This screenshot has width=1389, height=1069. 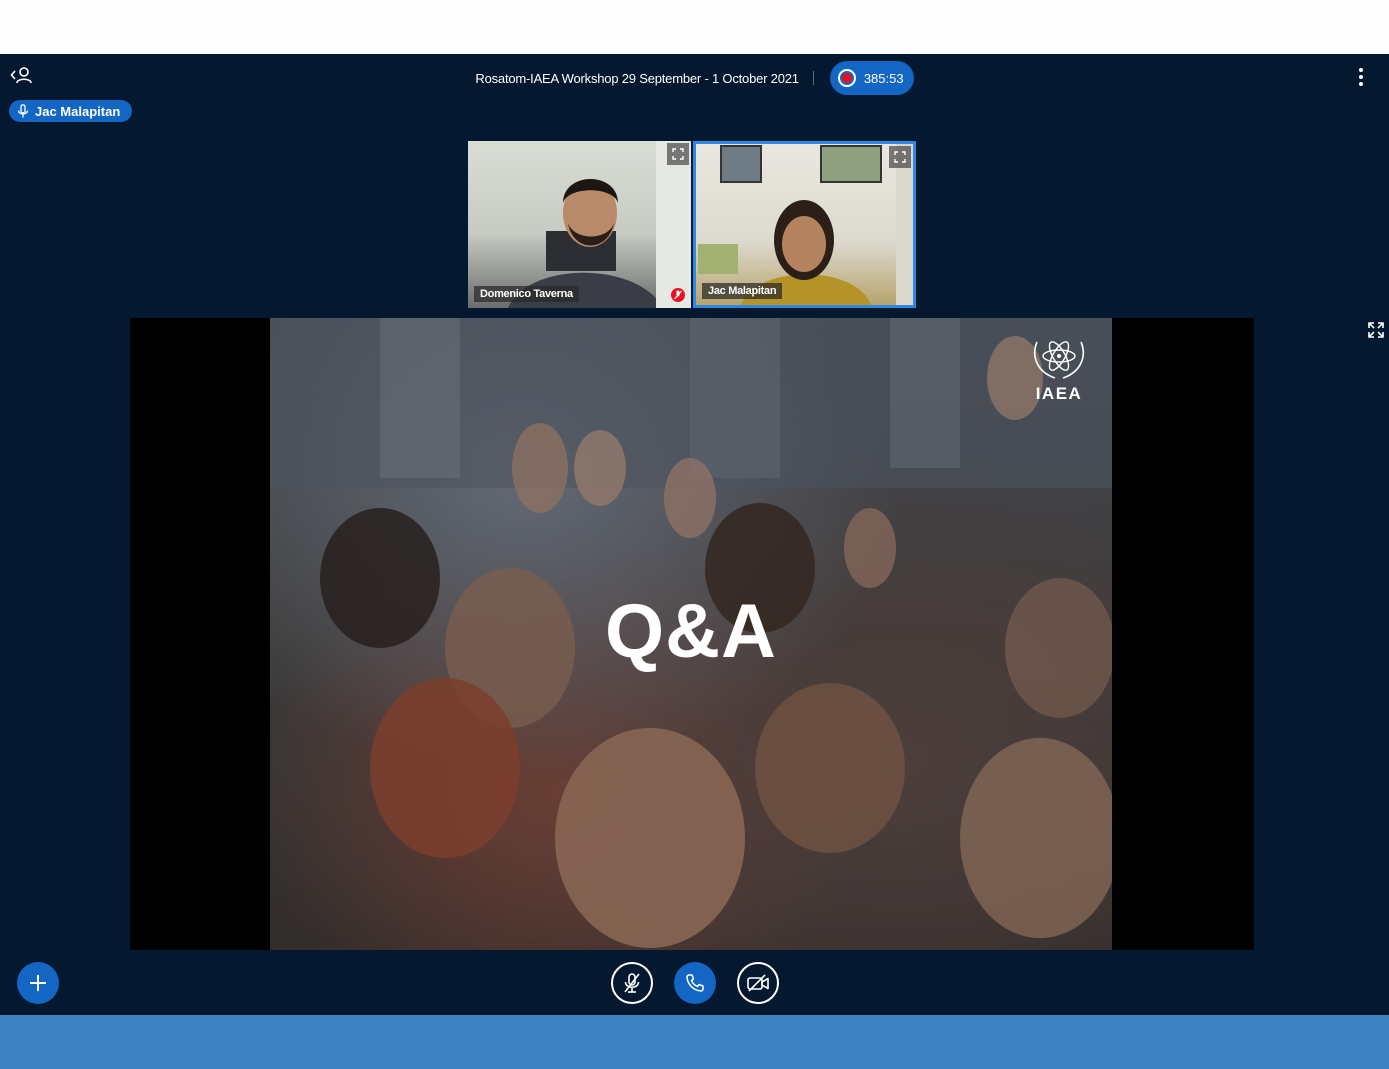 What do you see at coordinates (23, 111) in the screenshot?
I see `microphone-icon` at bounding box center [23, 111].